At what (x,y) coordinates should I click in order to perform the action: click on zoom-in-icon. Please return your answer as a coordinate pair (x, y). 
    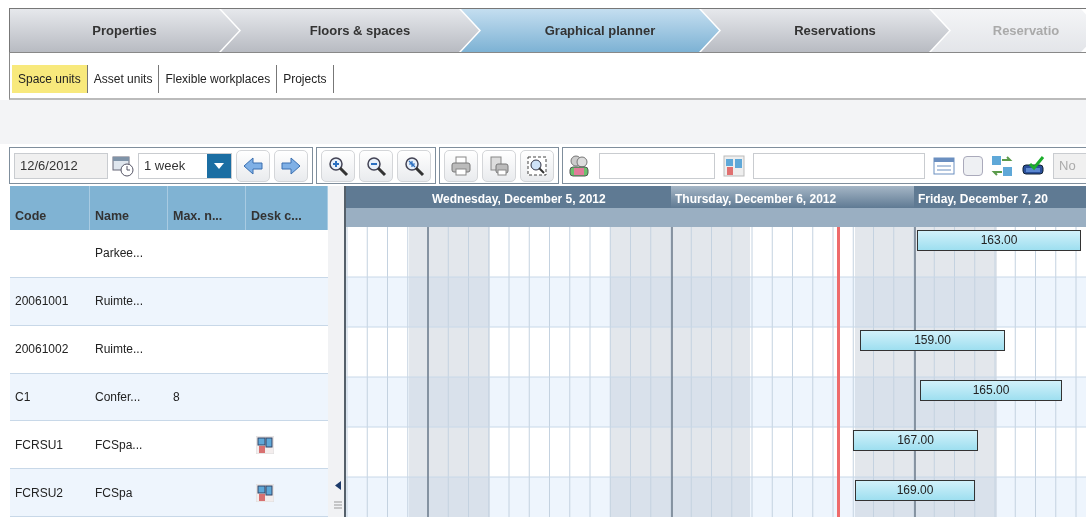
    Looking at the image, I should click on (338, 165).